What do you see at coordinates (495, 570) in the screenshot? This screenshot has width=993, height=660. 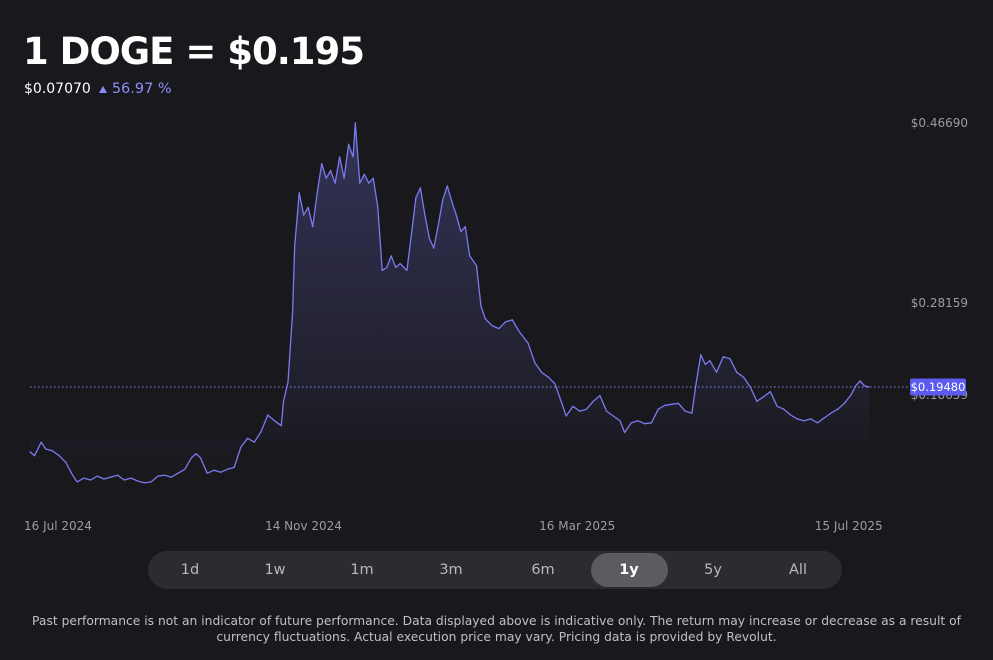 I see `period-selector: 1d 1w 1m 3m 6m 1y 5y All` at bounding box center [495, 570].